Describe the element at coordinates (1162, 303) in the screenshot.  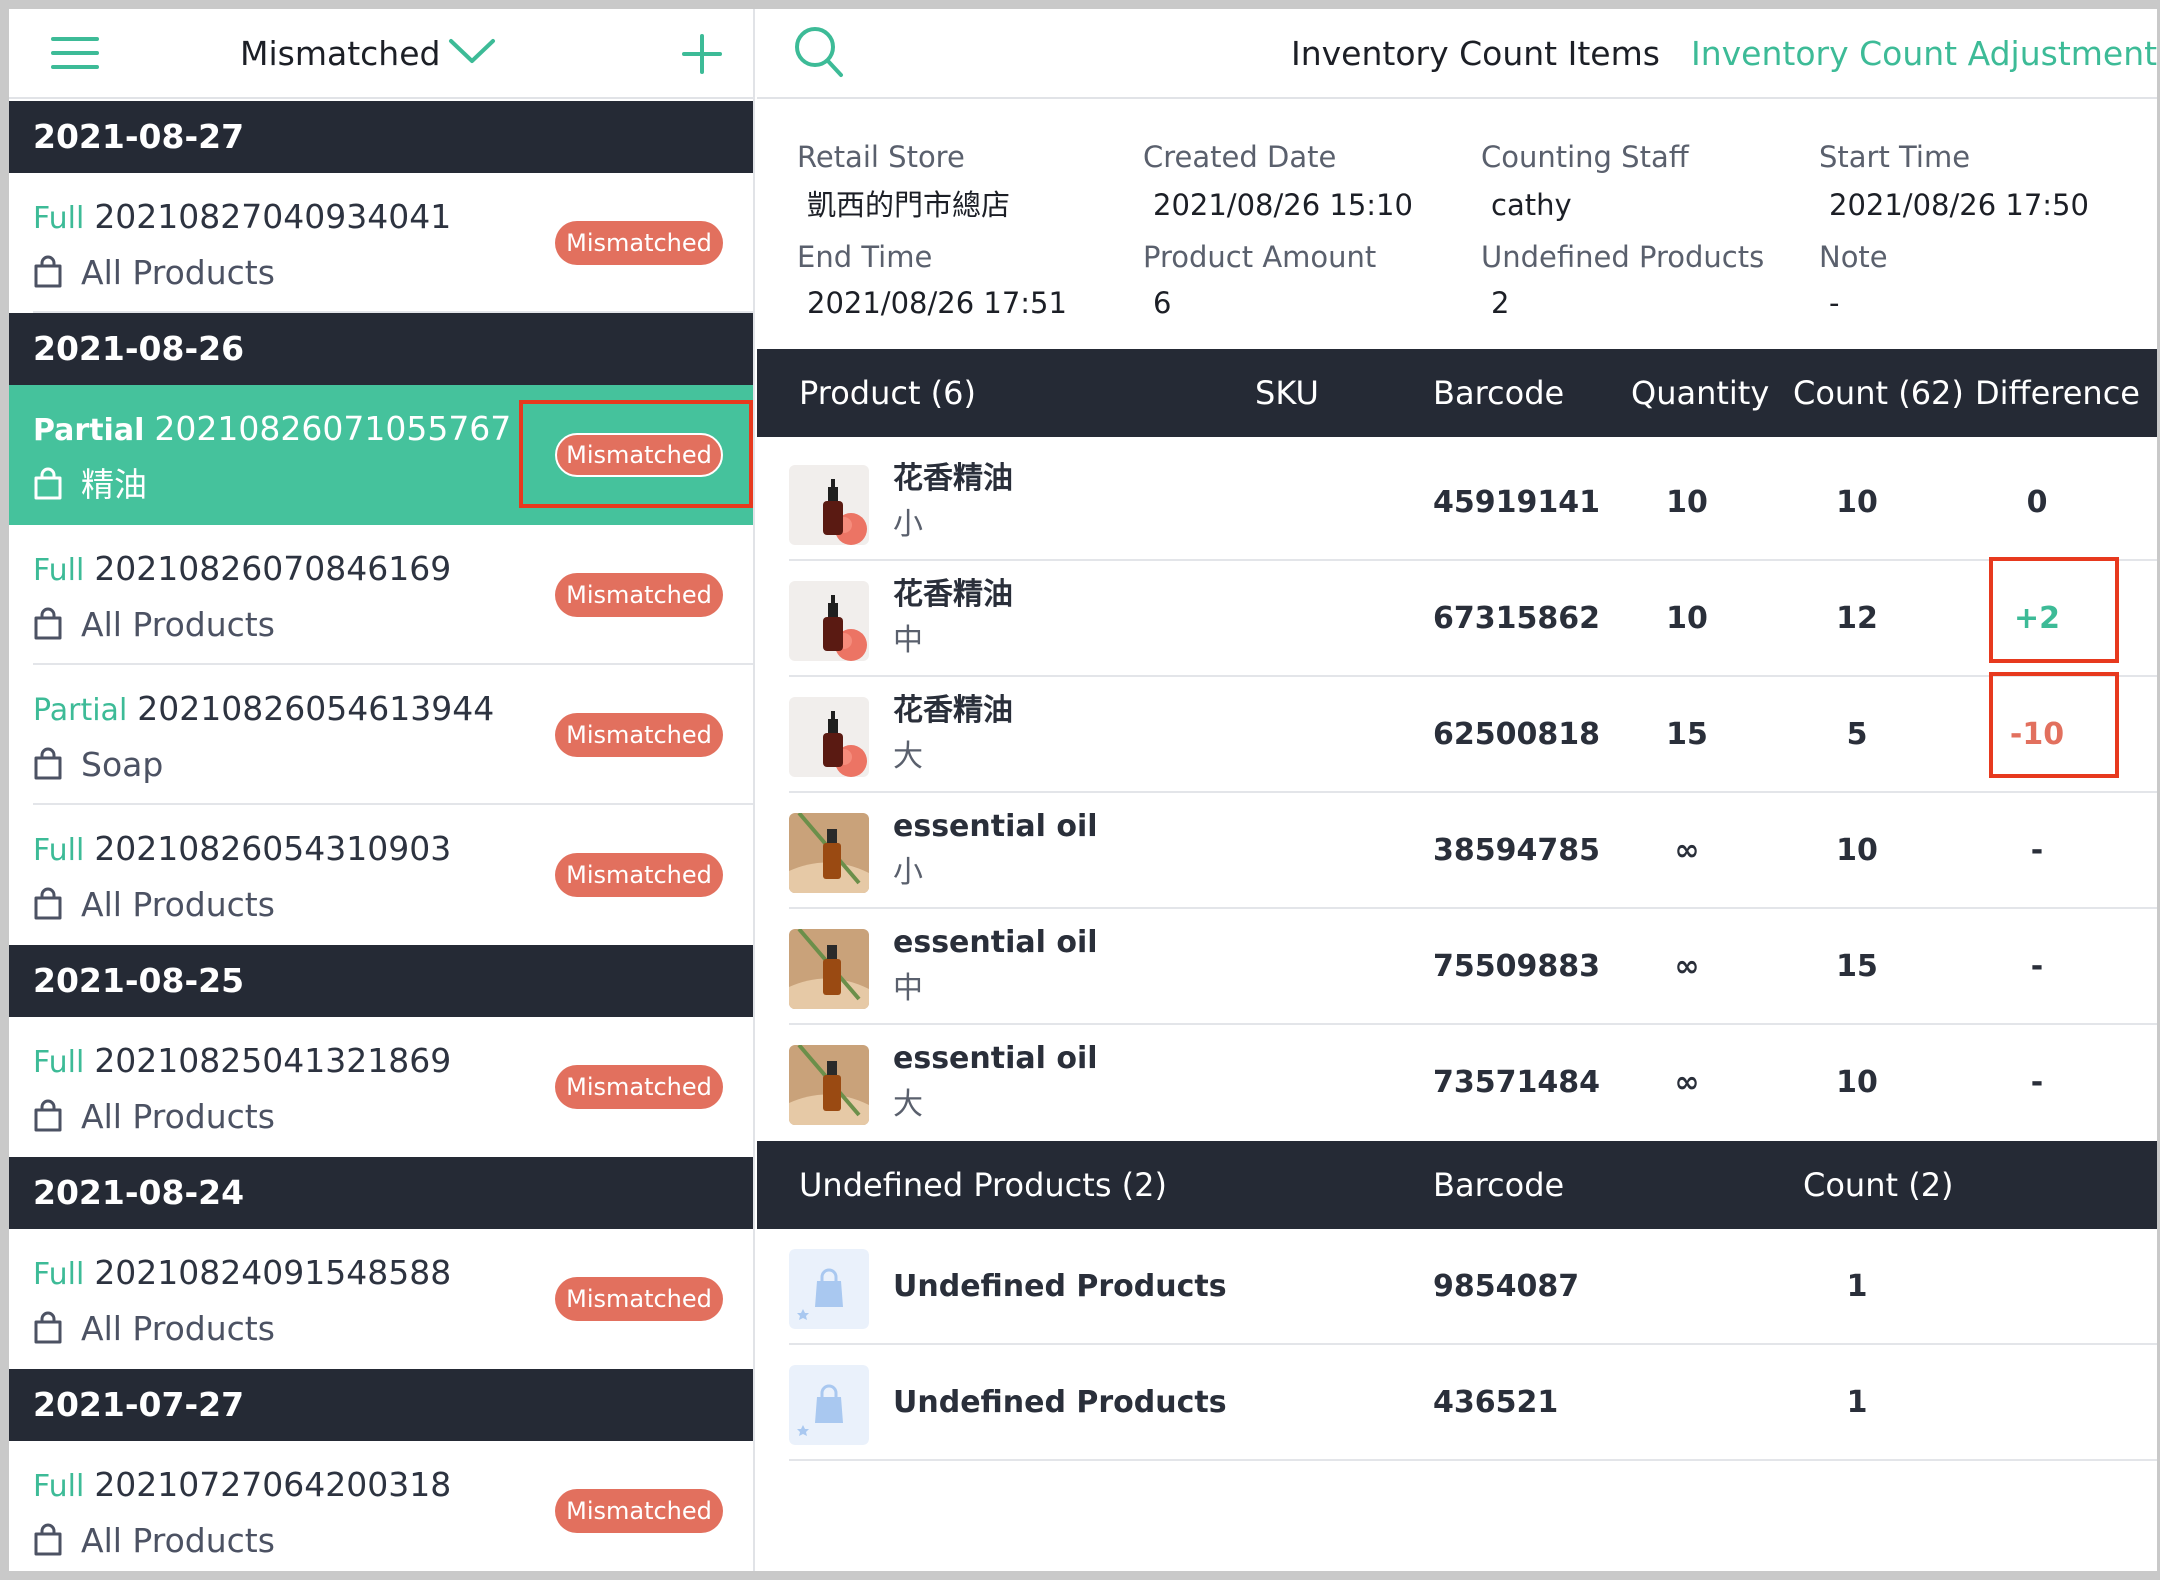
I see `product-amount-value: 6` at that location.